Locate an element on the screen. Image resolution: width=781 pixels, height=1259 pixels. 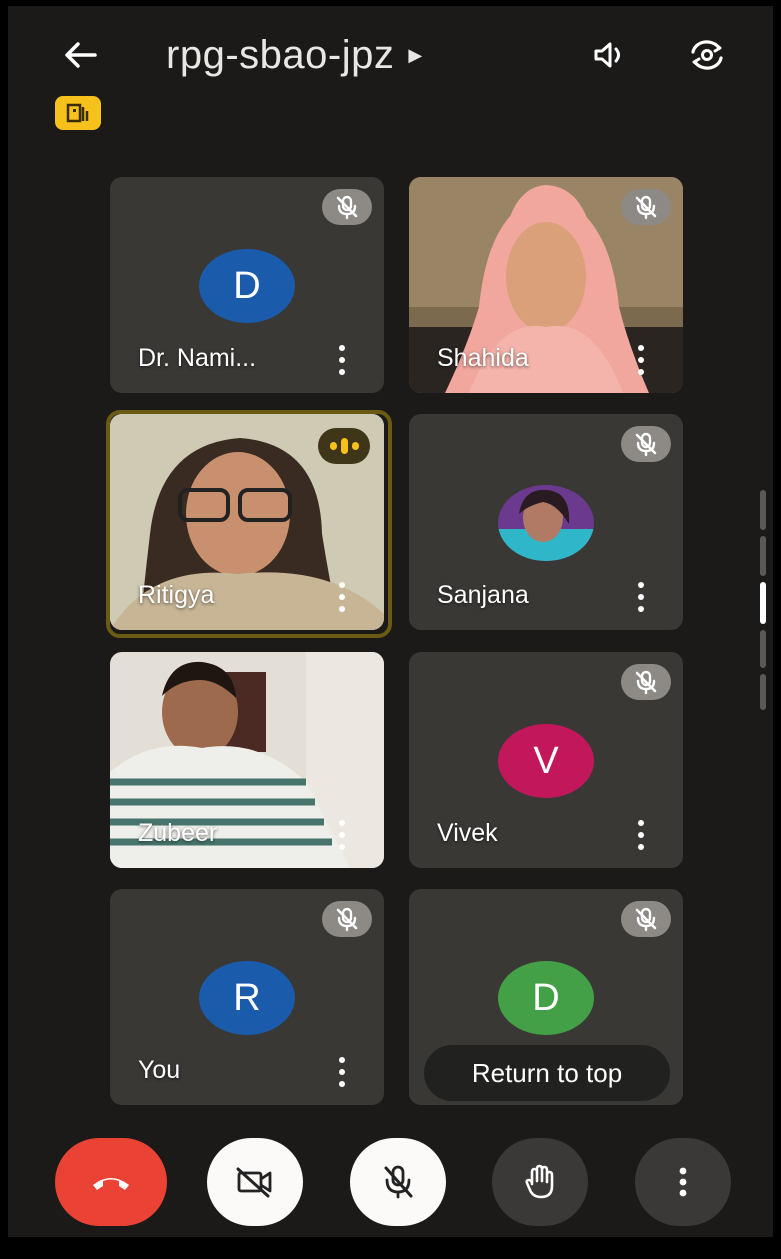
participant-tile: V Vivek is located at coordinates (546, 760).